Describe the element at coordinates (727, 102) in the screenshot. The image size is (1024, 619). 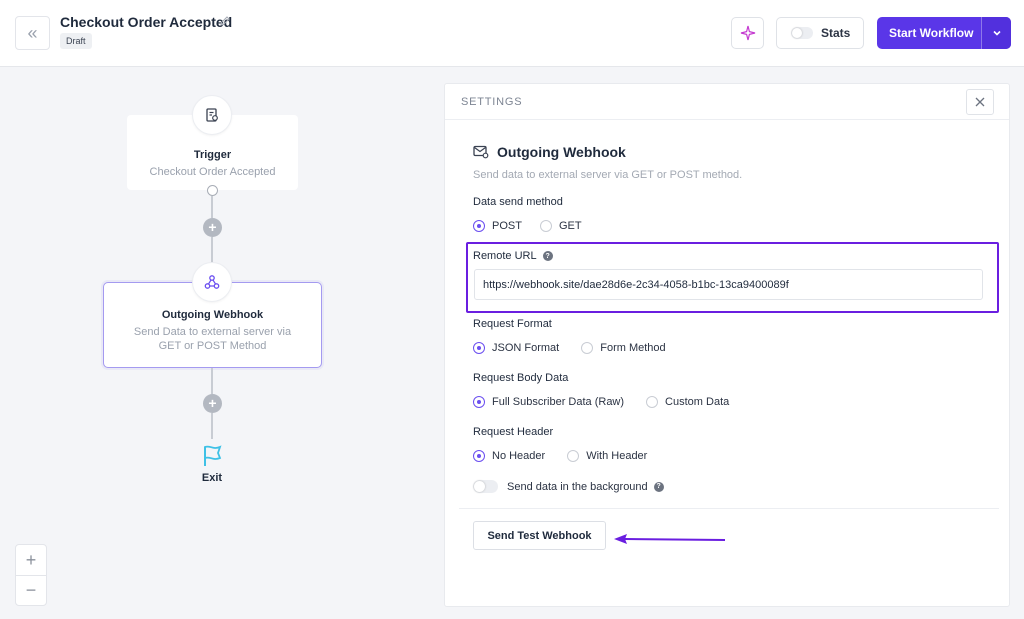
I see `settings-panel-header: SETTINGS` at that location.